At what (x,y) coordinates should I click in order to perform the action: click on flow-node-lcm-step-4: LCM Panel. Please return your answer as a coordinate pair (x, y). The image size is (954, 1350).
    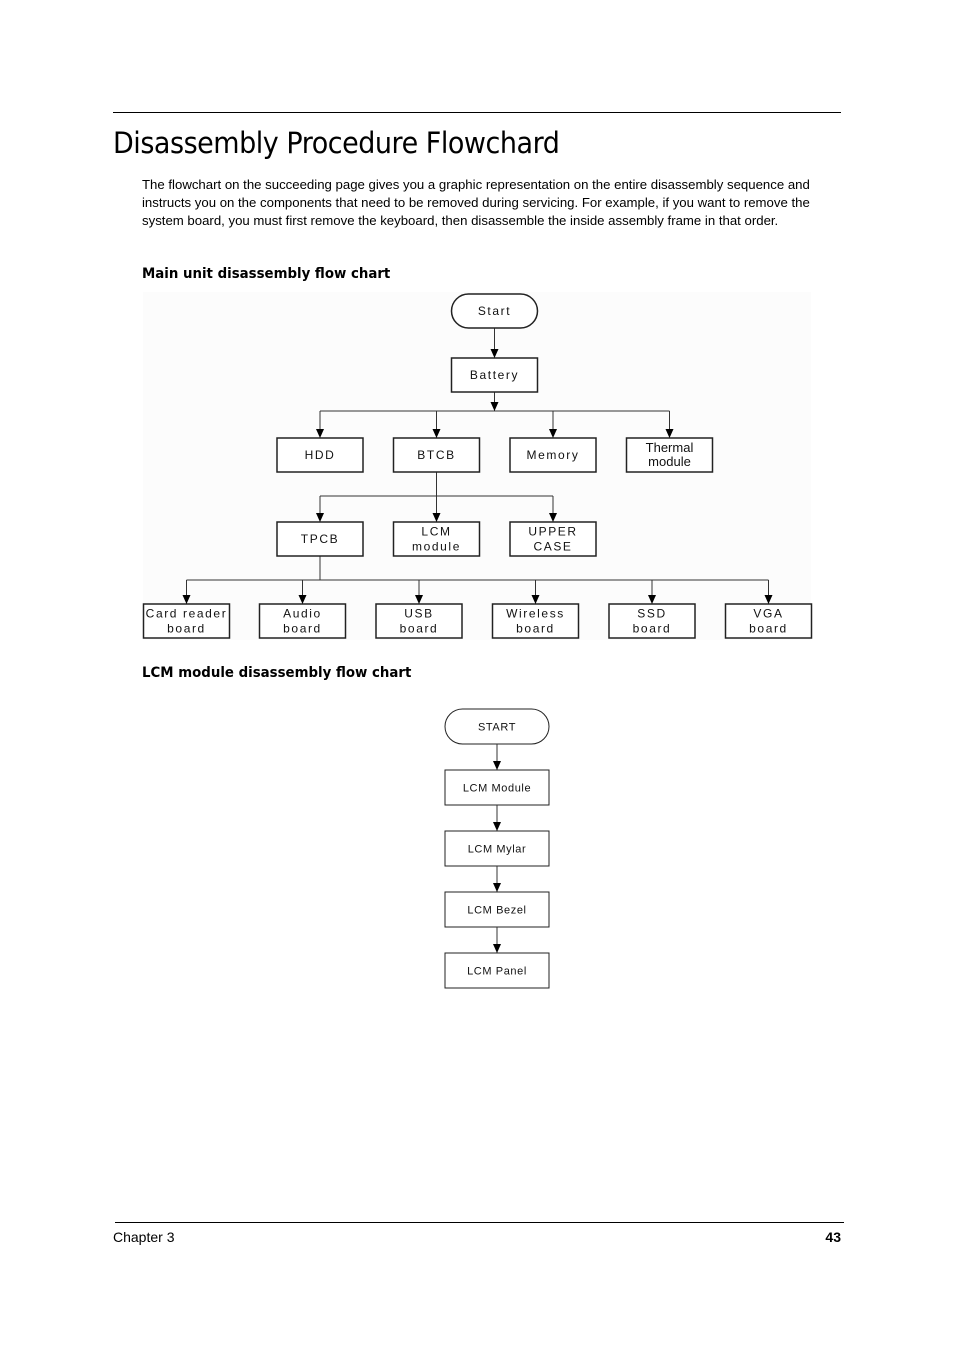
    Looking at the image, I should click on (497, 970).